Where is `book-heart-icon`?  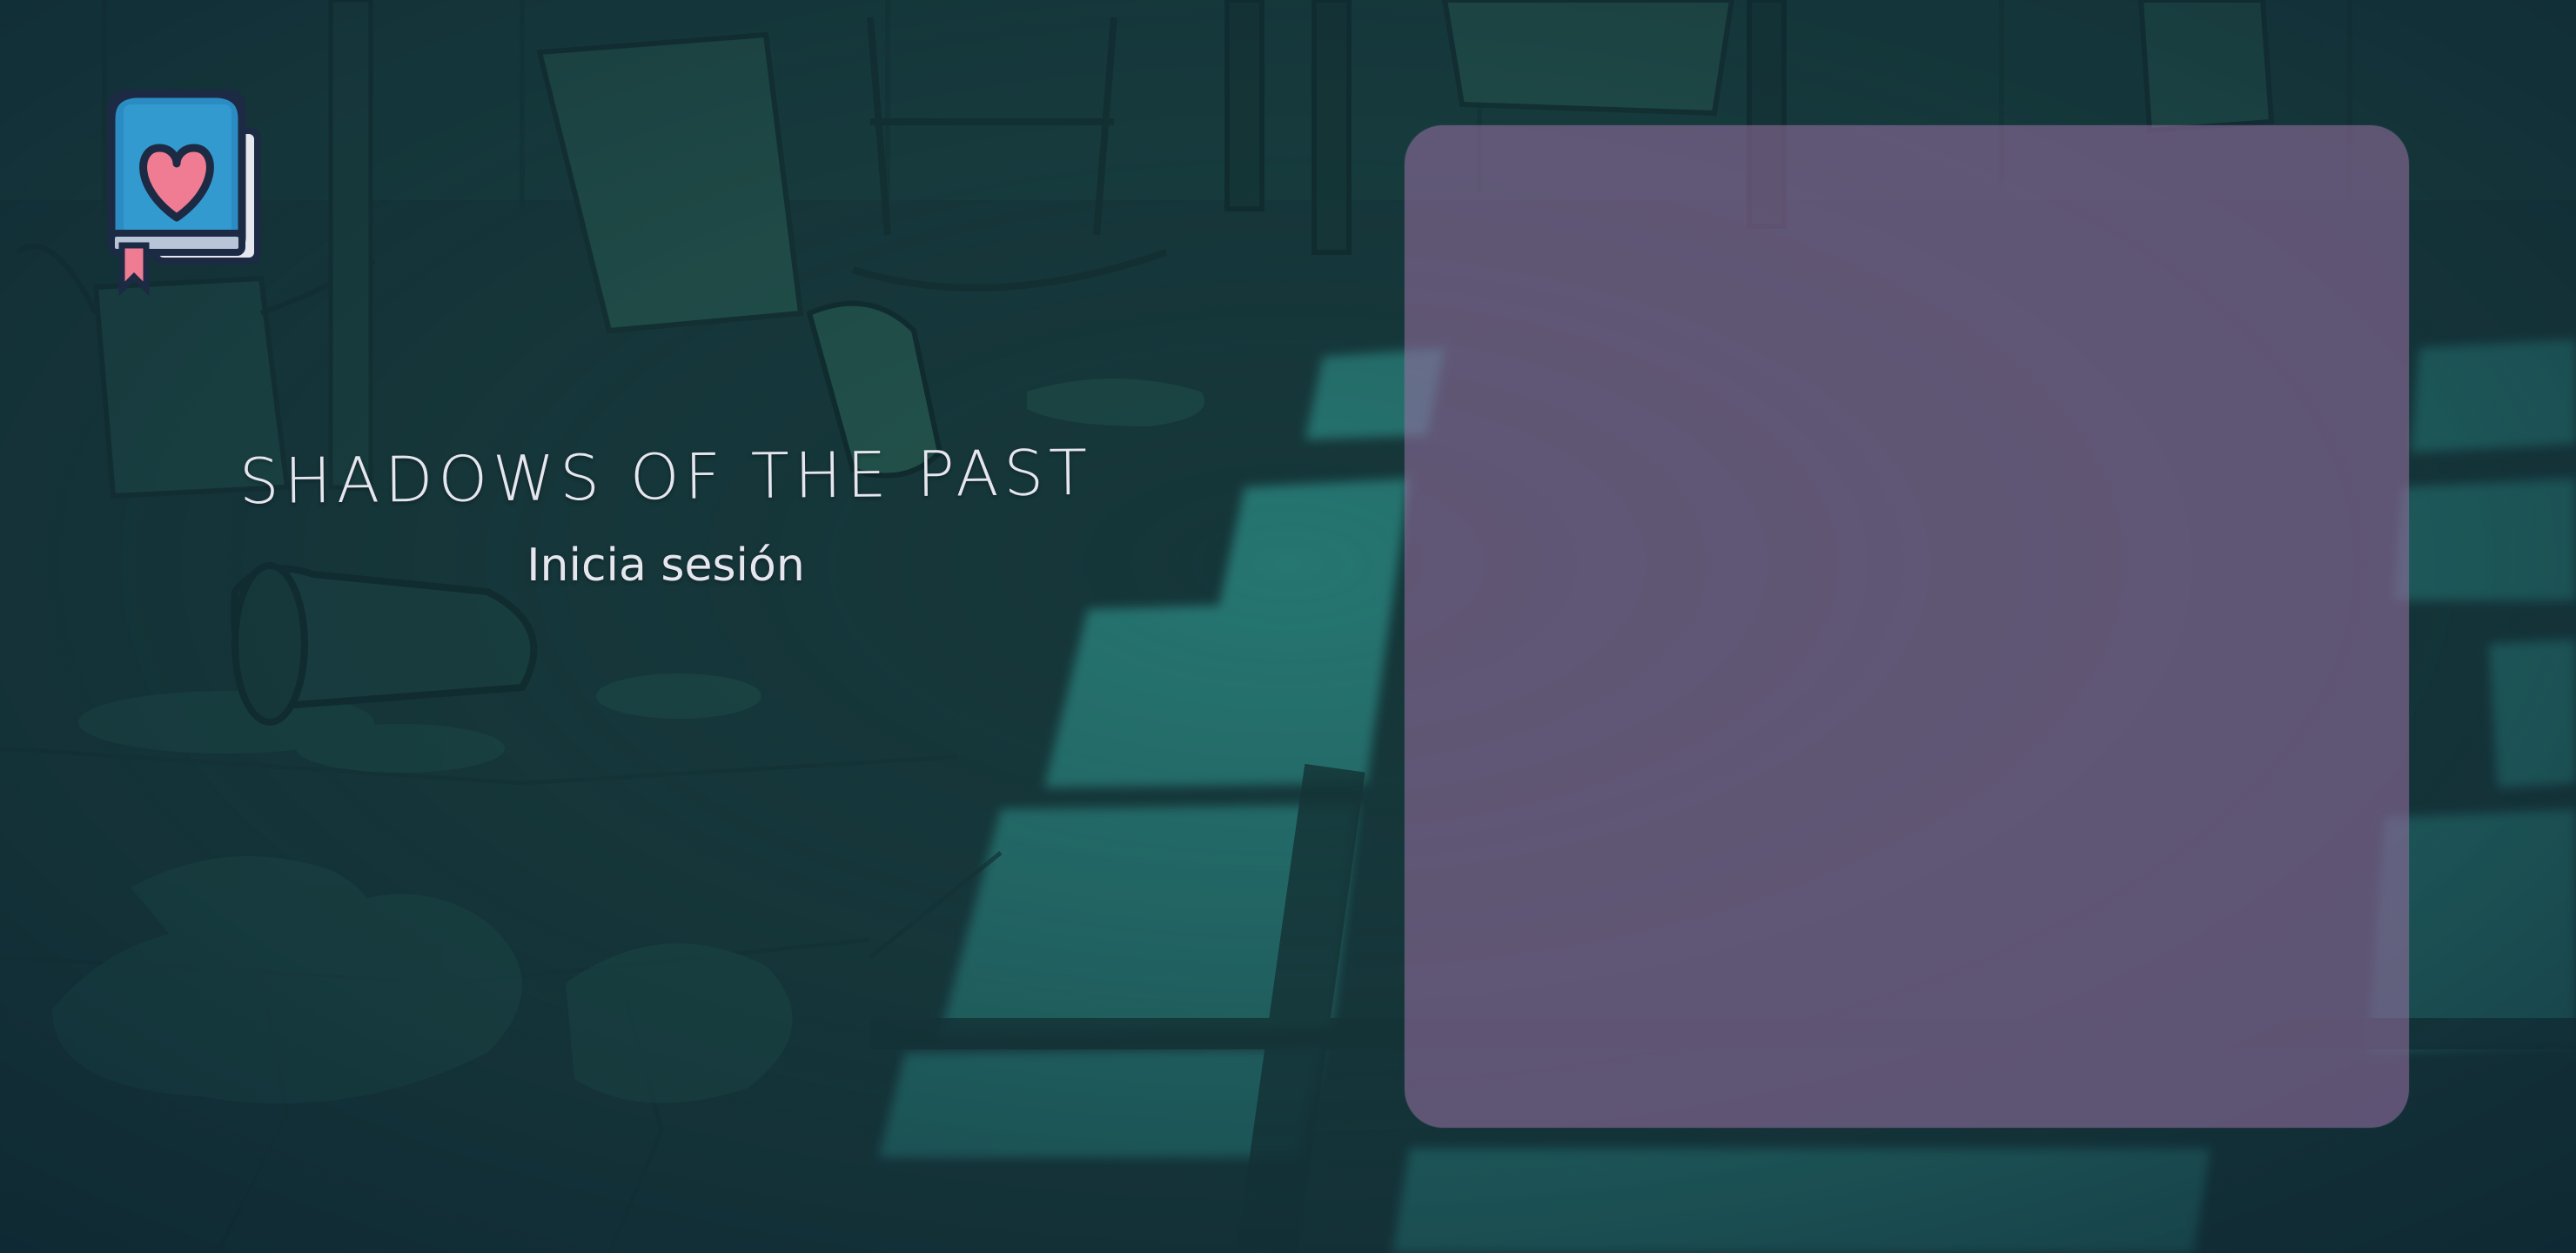
book-heart-icon is located at coordinates (184, 193).